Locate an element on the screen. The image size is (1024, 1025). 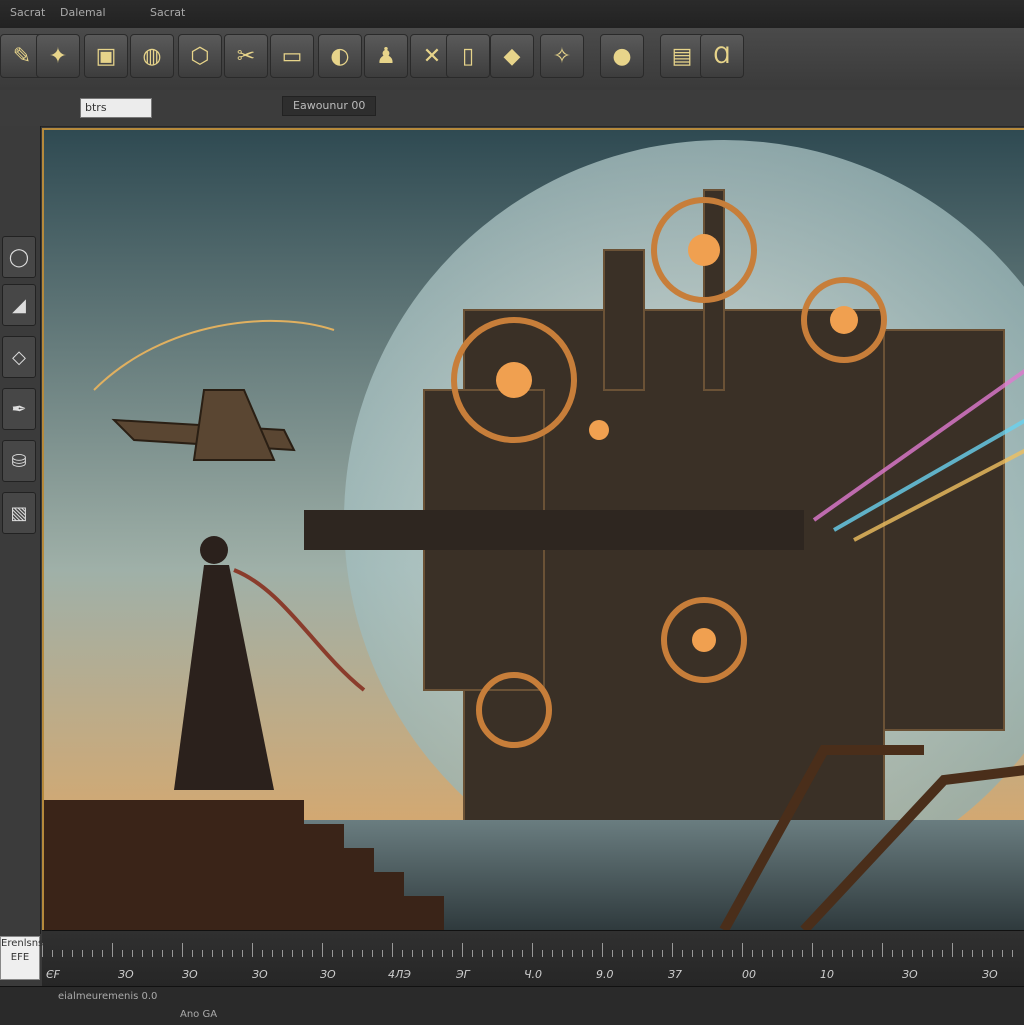
transform-icon: ✧ is located at coordinates (562, 56).